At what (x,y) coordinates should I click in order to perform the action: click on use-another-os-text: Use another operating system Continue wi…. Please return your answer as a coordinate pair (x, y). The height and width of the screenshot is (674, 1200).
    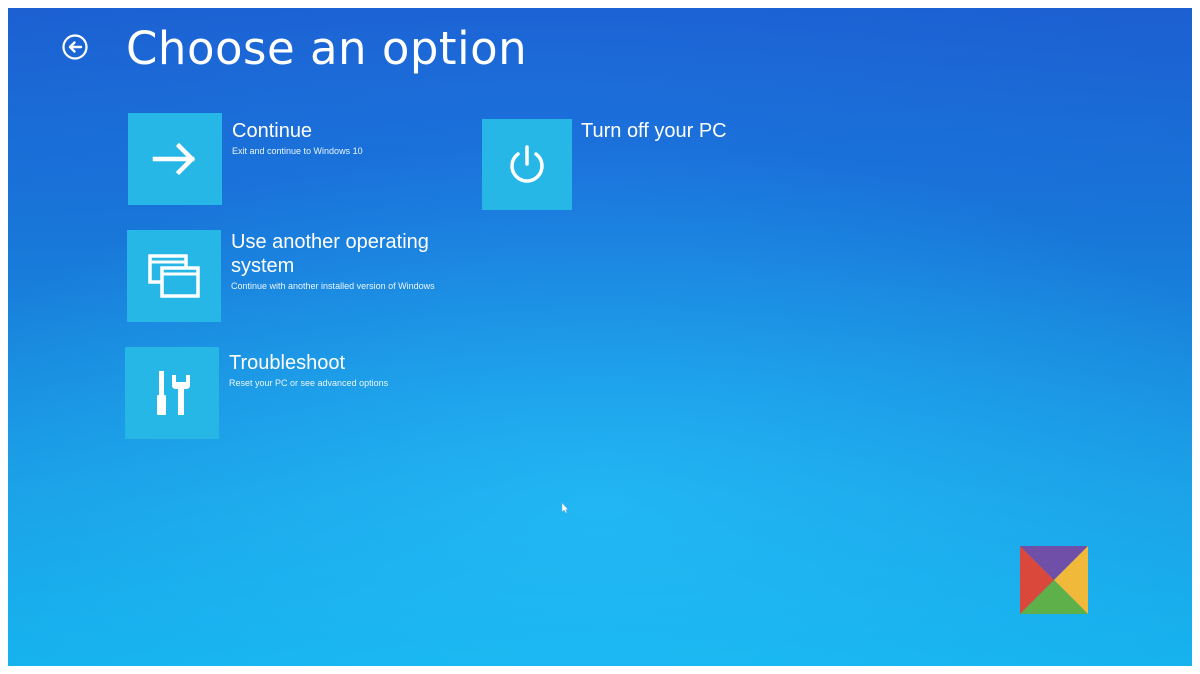
    Looking at the image, I should click on (351, 261).